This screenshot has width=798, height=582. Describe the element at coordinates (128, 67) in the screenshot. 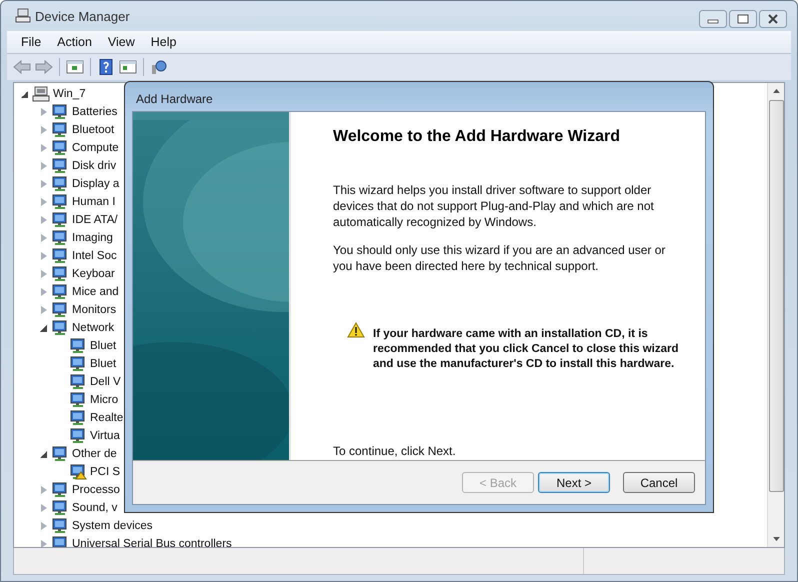

I see `window-icon` at that location.